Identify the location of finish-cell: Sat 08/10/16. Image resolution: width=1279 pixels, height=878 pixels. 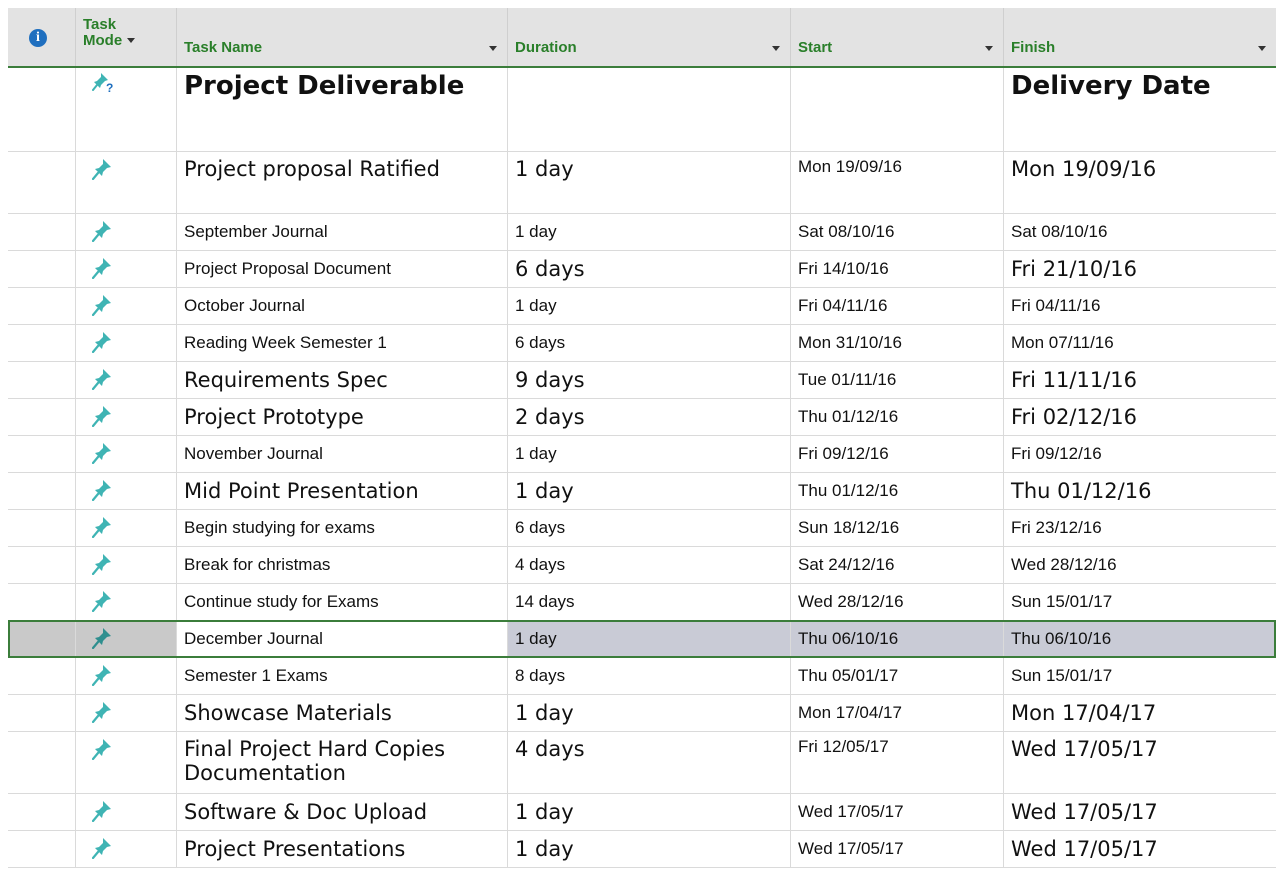
(1140, 232).